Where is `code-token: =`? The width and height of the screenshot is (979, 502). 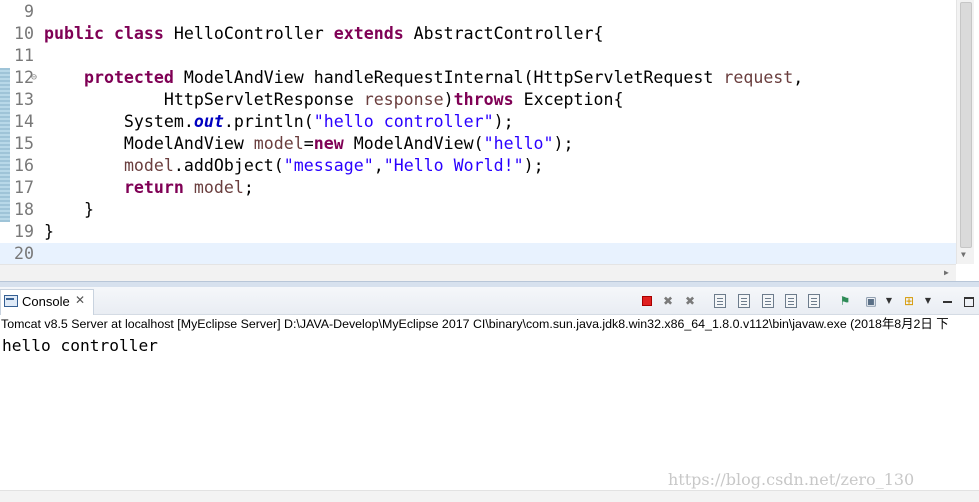 code-token: = is located at coordinates (308, 143).